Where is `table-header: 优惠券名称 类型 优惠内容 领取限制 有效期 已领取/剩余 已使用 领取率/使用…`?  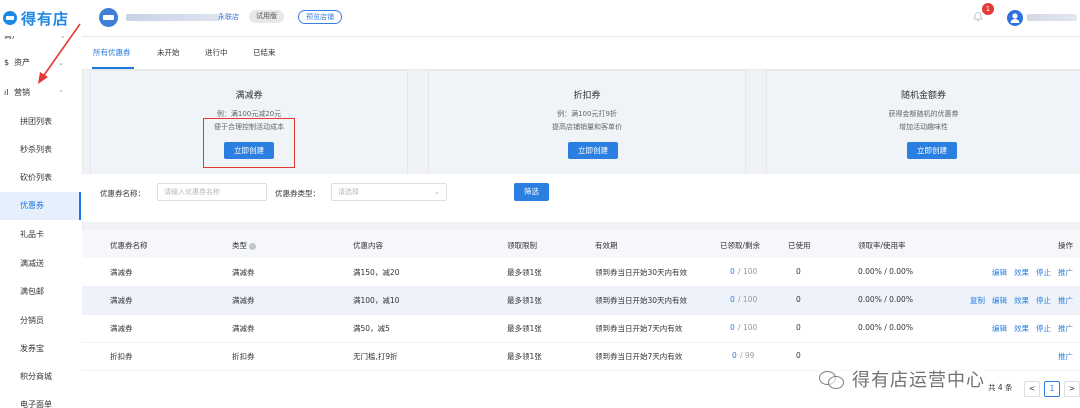 table-header: 优惠券名称 类型 优惠内容 领取限制 有效期 已领取/剩余 已使用 领取率/使用… is located at coordinates (581, 244).